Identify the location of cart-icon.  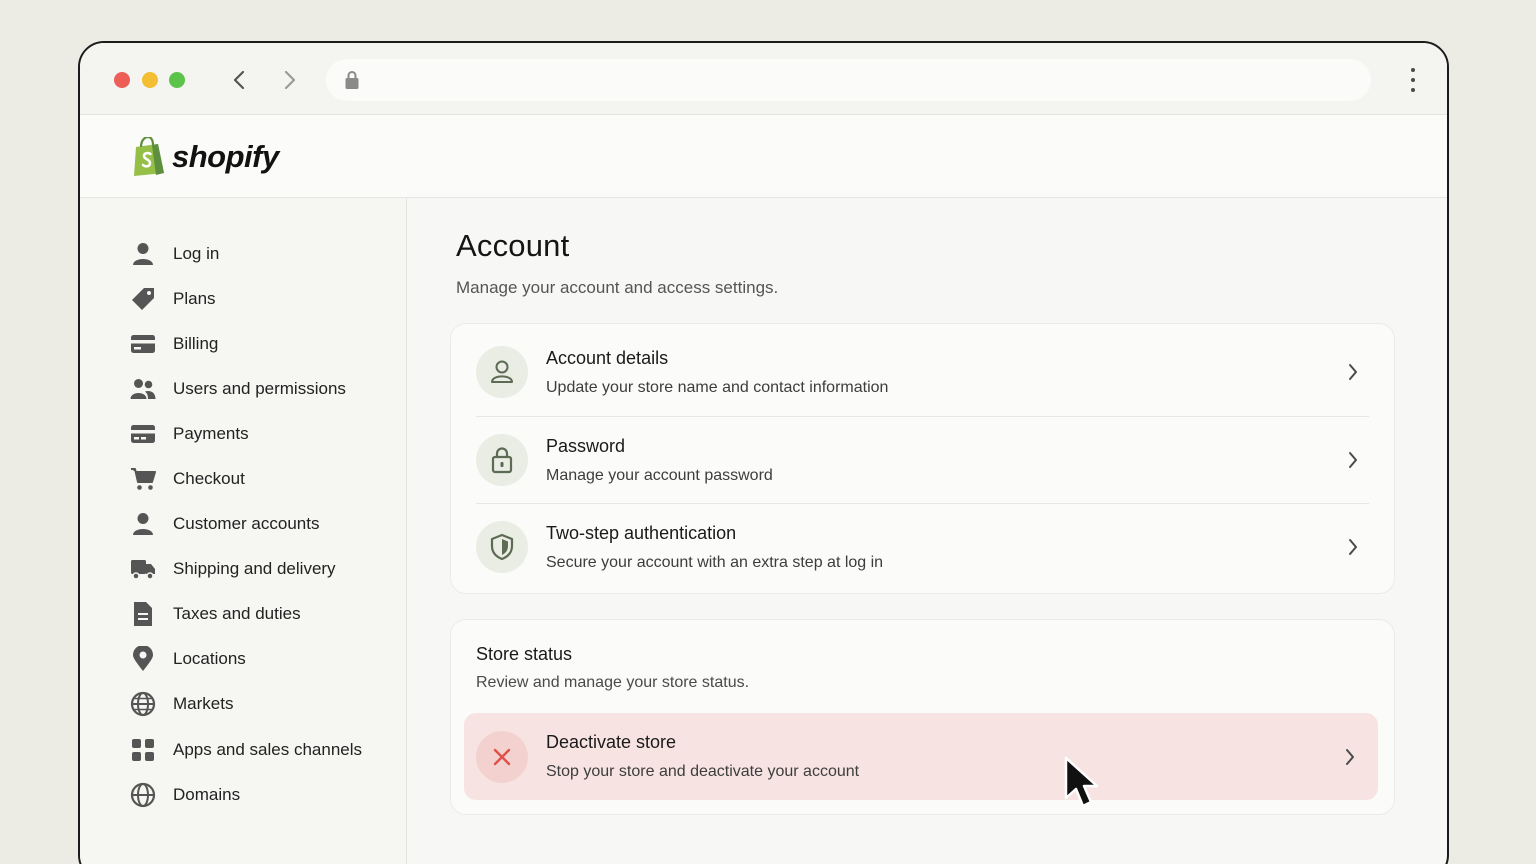
(143, 479).